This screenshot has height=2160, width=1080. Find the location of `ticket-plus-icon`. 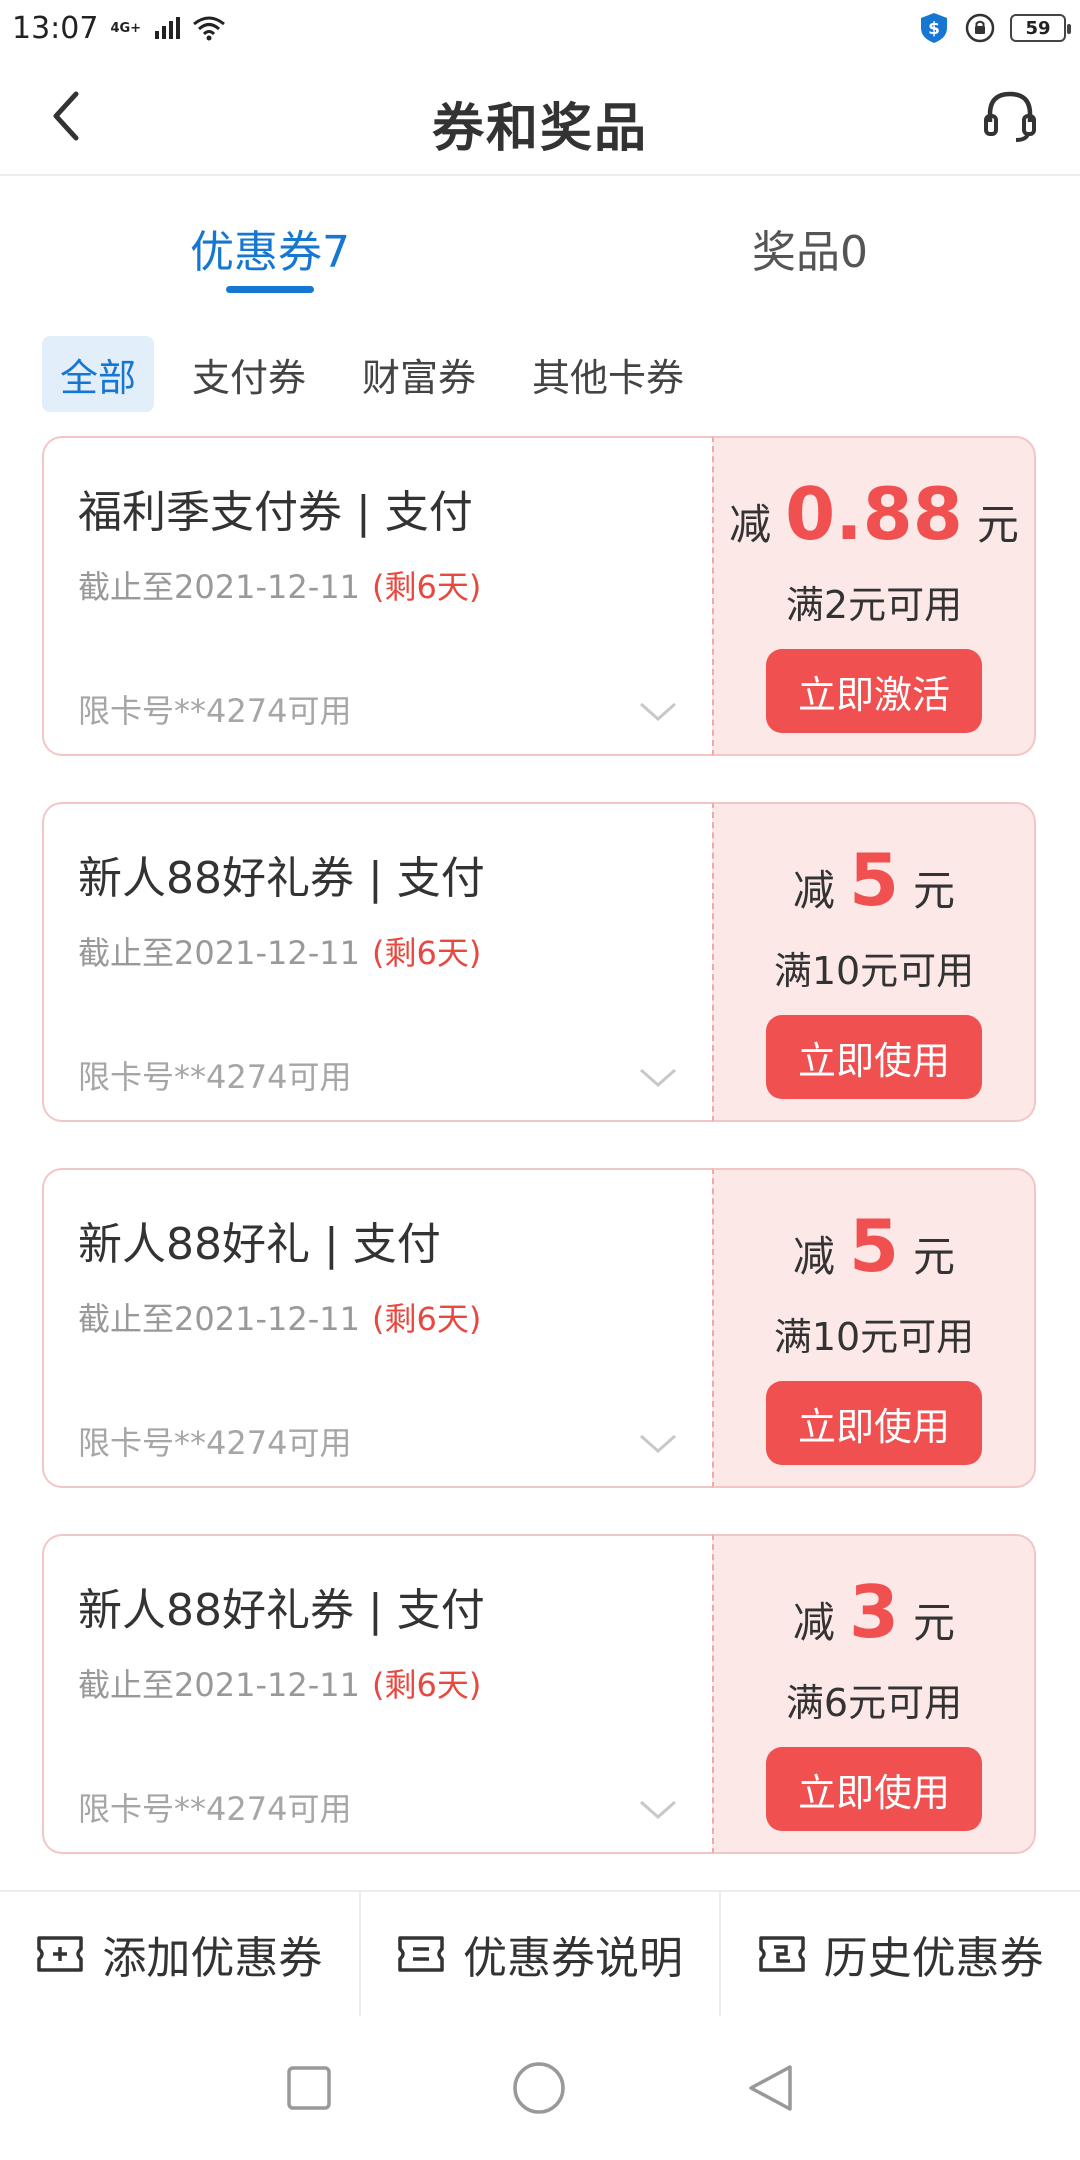

ticket-plus-icon is located at coordinates (60, 1954).